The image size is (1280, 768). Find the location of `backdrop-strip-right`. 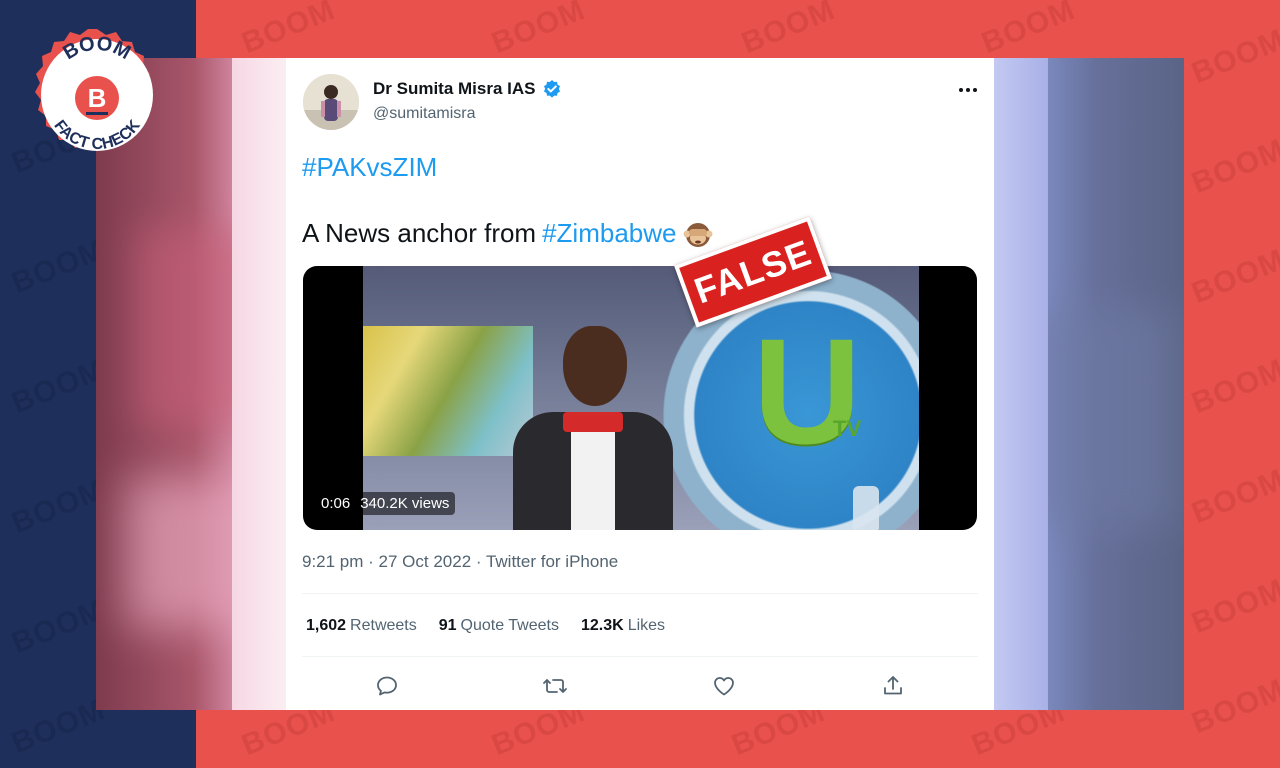

backdrop-strip-right is located at coordinates (1021, 384).